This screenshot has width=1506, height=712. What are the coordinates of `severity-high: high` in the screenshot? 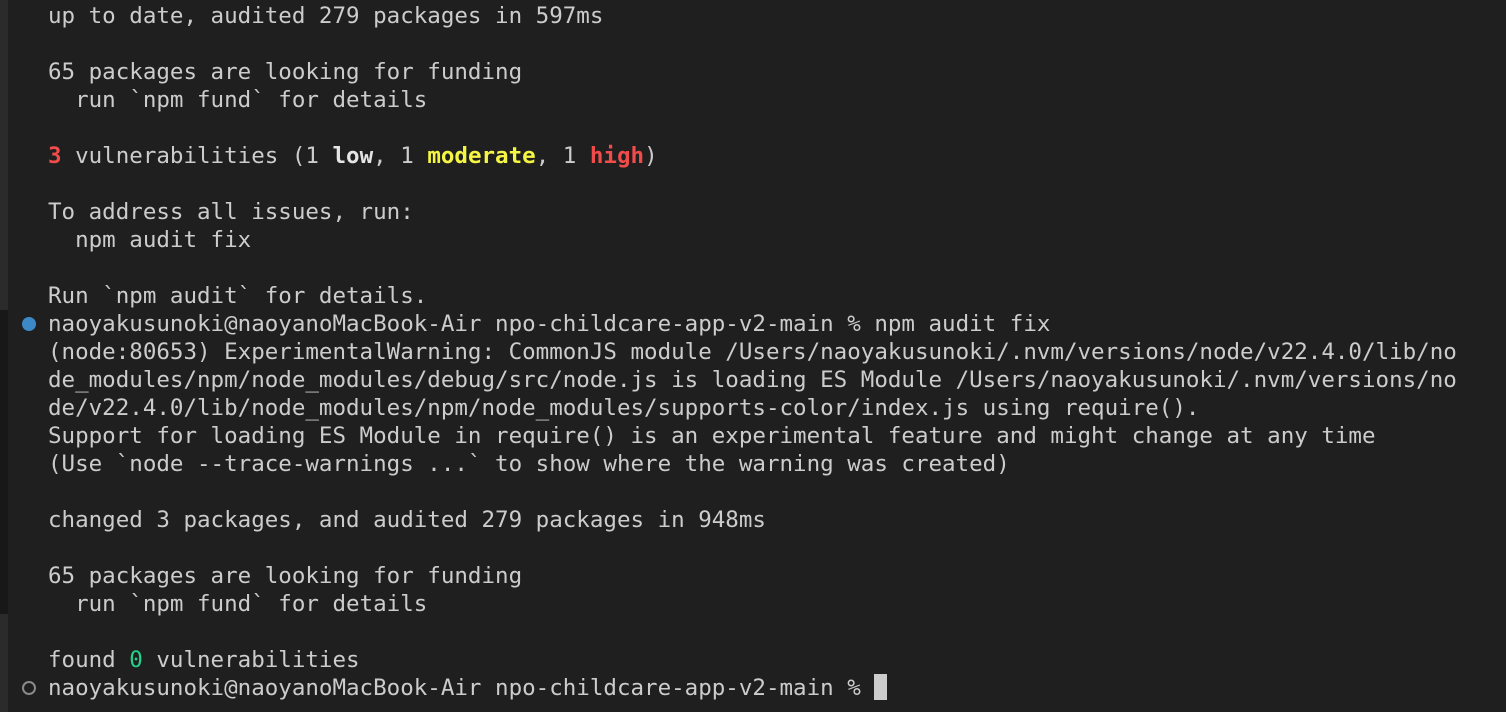 It's located at (617, 156).